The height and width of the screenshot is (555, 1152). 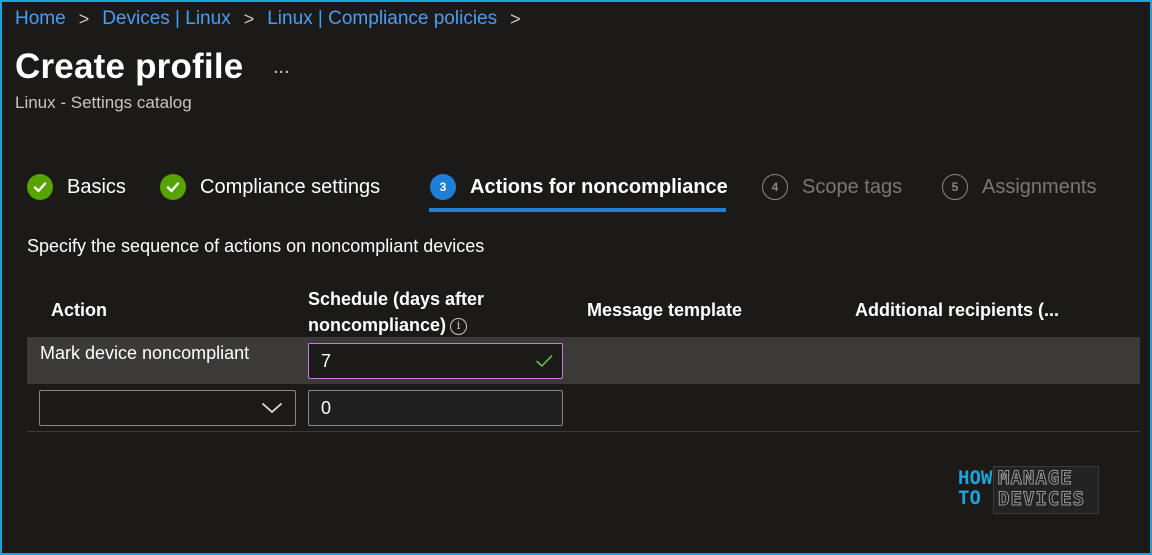 What do you see at coordinates (96, 186) in the screenshot?
I see `step-label: Basics` at bounding box center [96, 186].